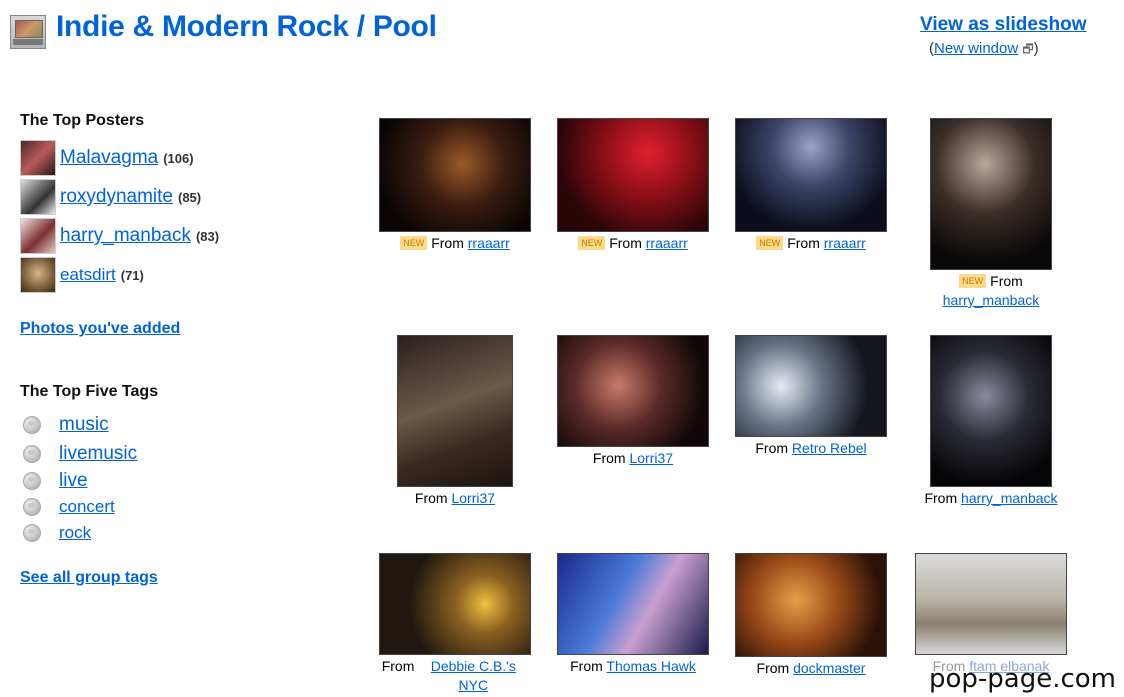 The width and height of the screenshot is (1124, 697). Describe the element at coordinates (404, 26) in the screenshot. I see `section-name: Pool` at that location.